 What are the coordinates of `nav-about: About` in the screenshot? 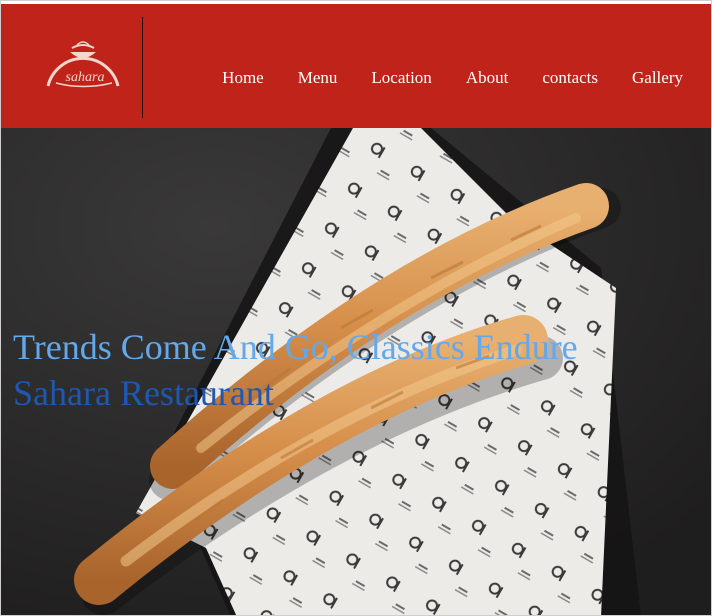 It's located at (487, 78).